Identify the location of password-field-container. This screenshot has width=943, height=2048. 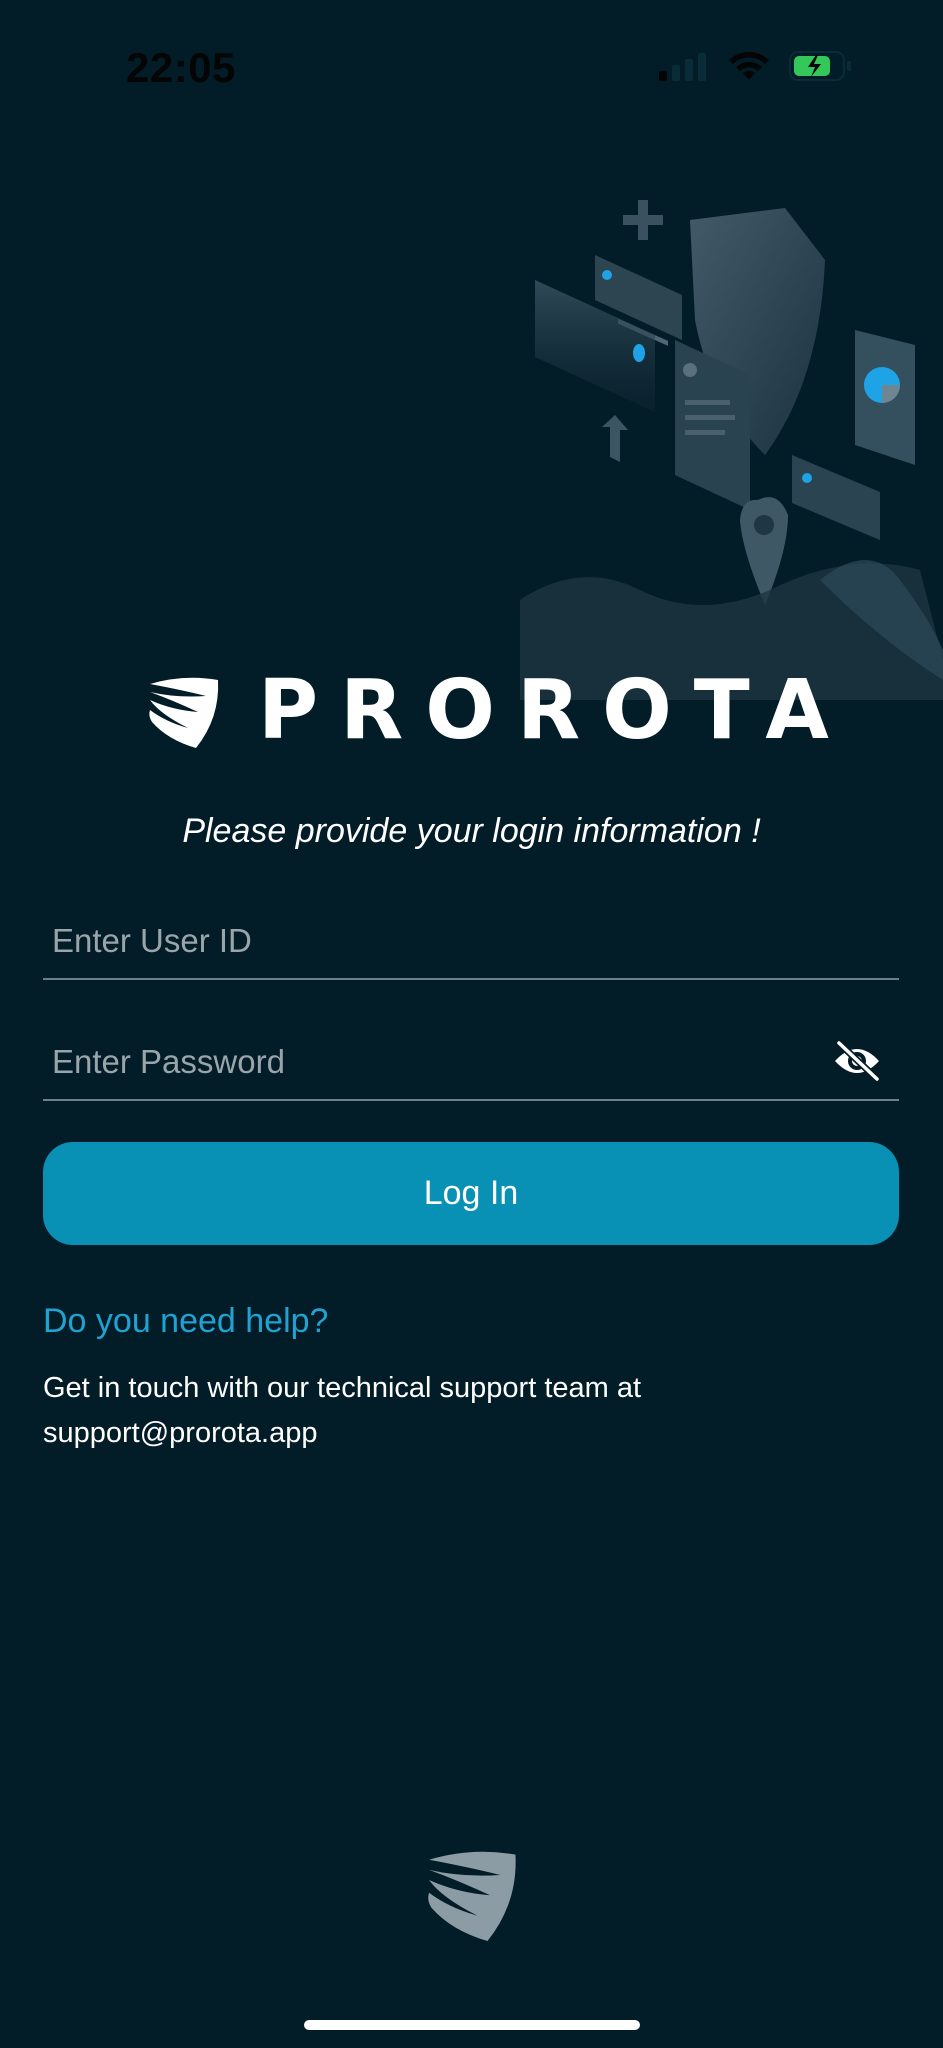
(471, 1064).